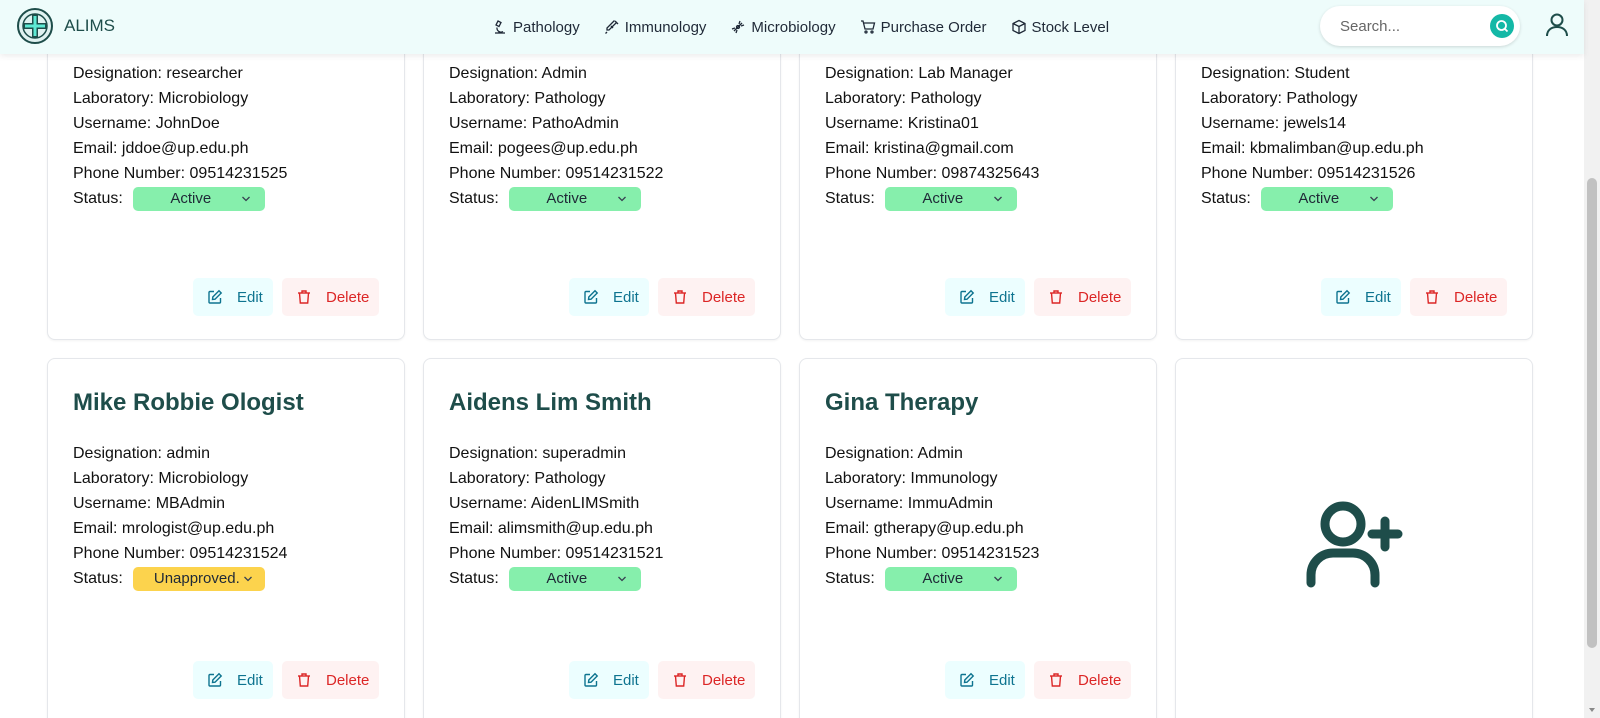  Describe the element at coordinates (933, 27) in the screenshot. I see `nav-label: Purchase Order` at that location.